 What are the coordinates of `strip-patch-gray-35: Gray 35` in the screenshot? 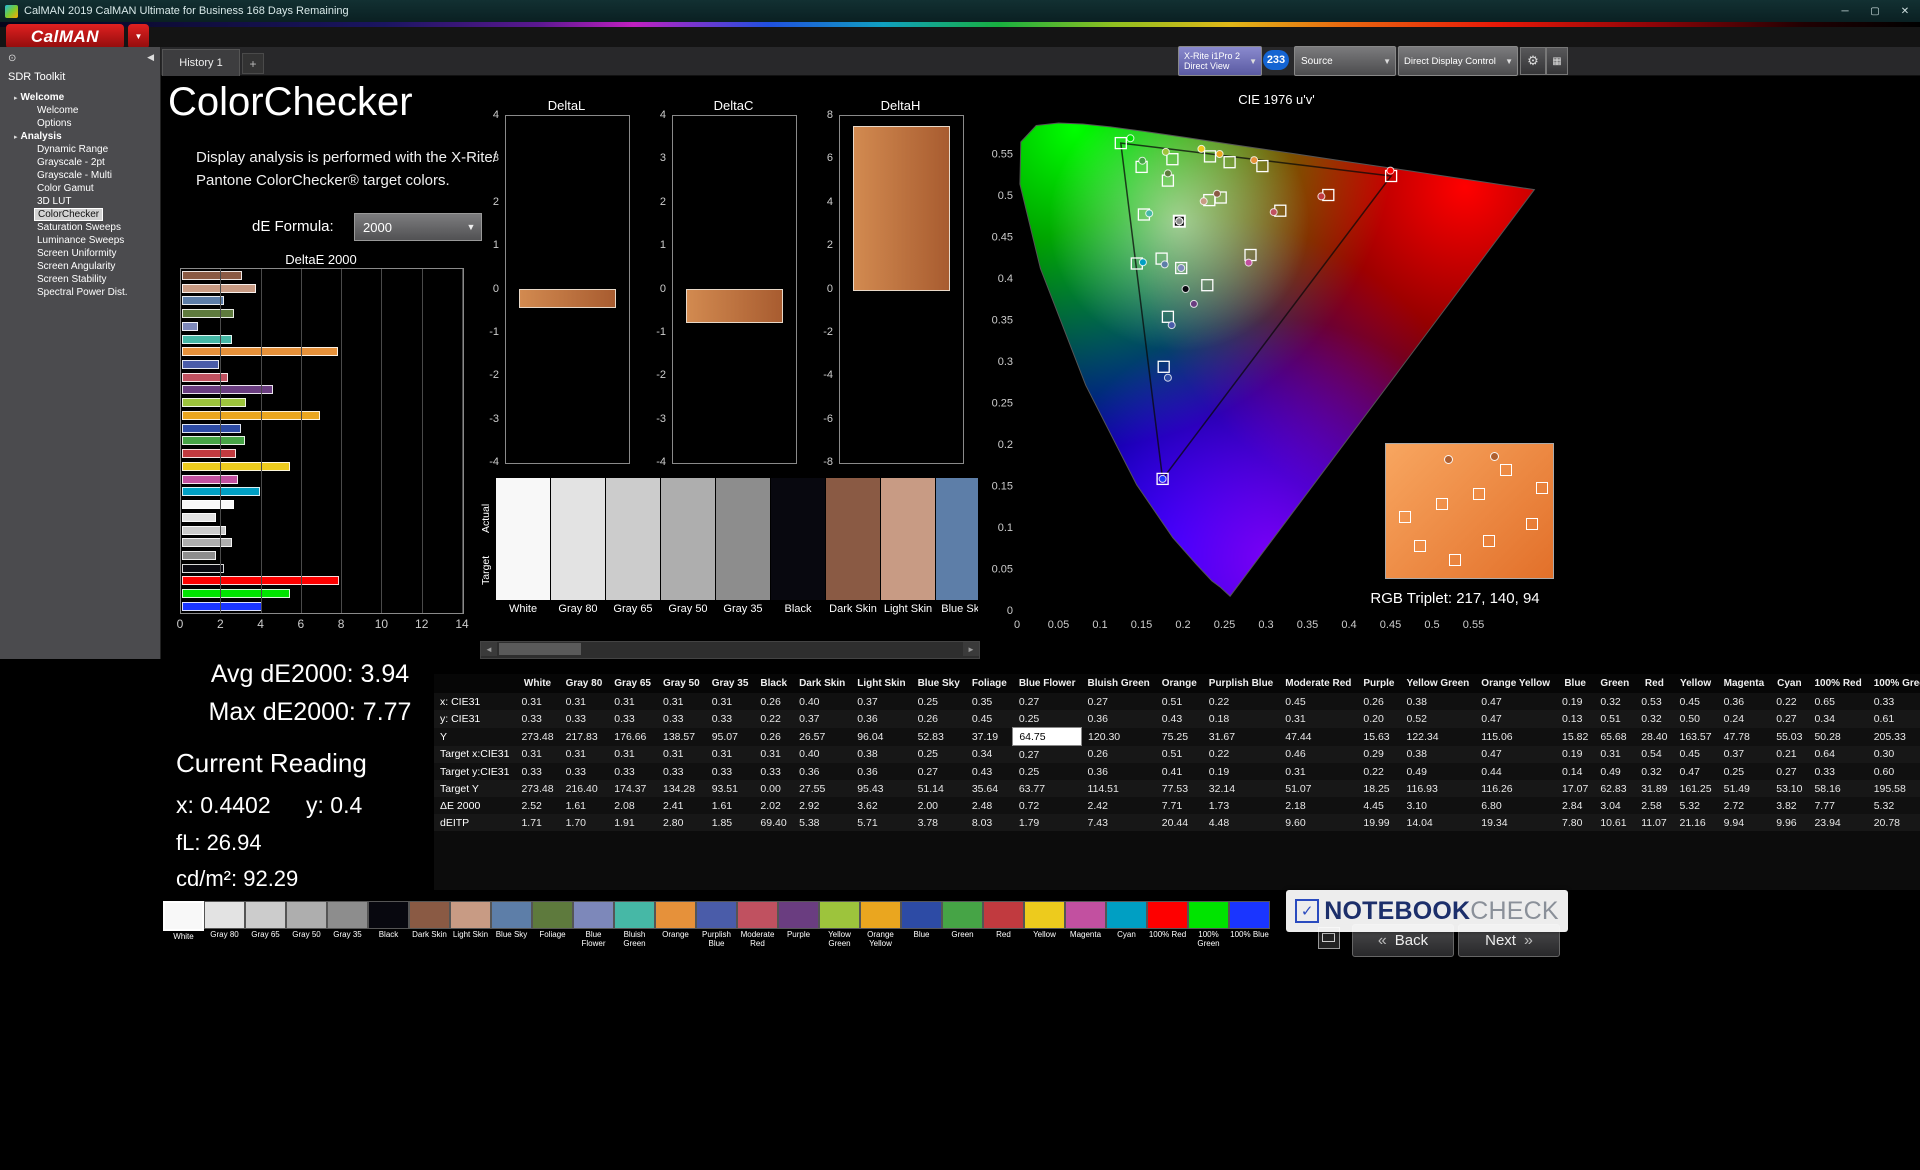 It's located at (743, 546).